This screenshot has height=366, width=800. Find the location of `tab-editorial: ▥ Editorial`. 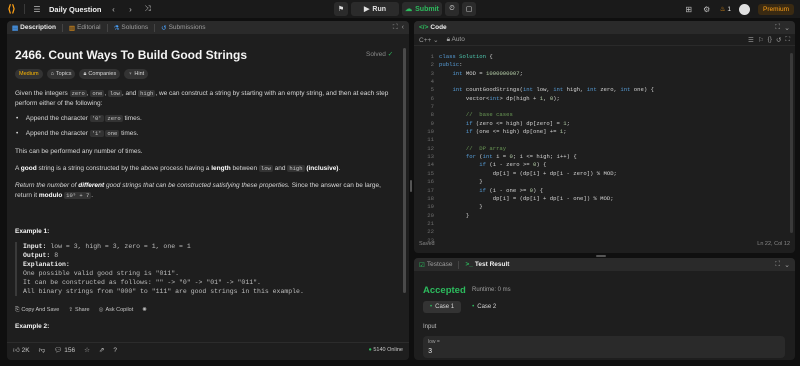

tab-editorial: ▥ Editorial is located at coordinates (85, 28).